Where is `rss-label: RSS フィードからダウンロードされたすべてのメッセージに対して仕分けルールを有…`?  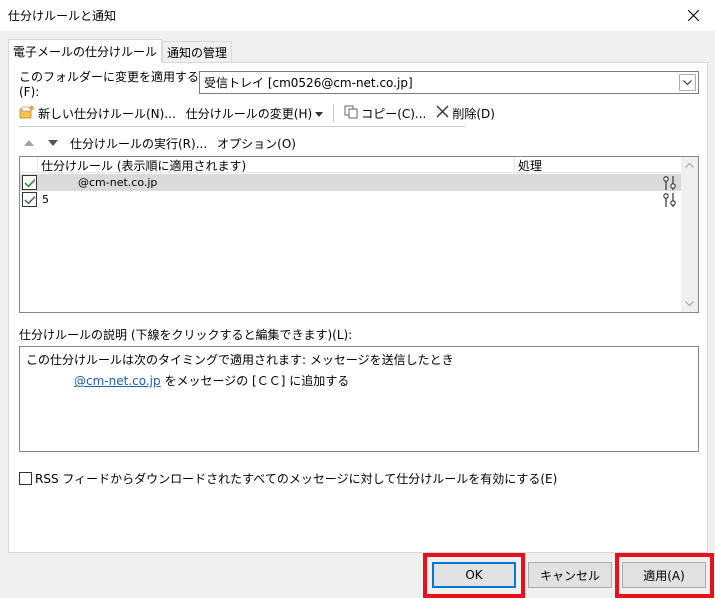 rss-label: RSS フィードからダウンロードされたすべてのメッセージに対して仕分けルールを有… is located at coordinates (296, 478).